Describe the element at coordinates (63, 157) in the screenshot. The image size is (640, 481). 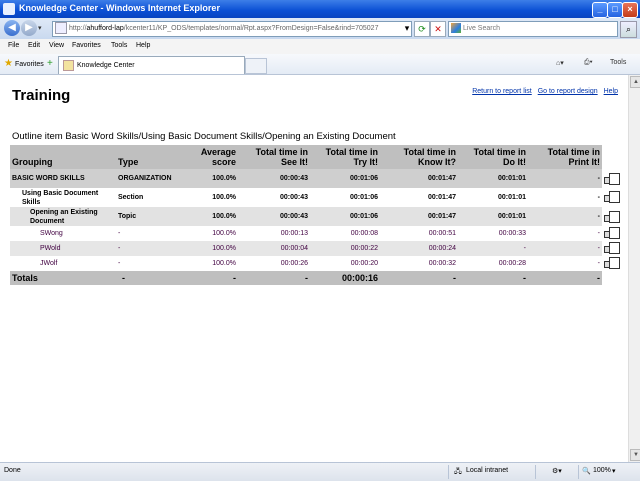
I see `col-header-grouping: Grouping` at that location.